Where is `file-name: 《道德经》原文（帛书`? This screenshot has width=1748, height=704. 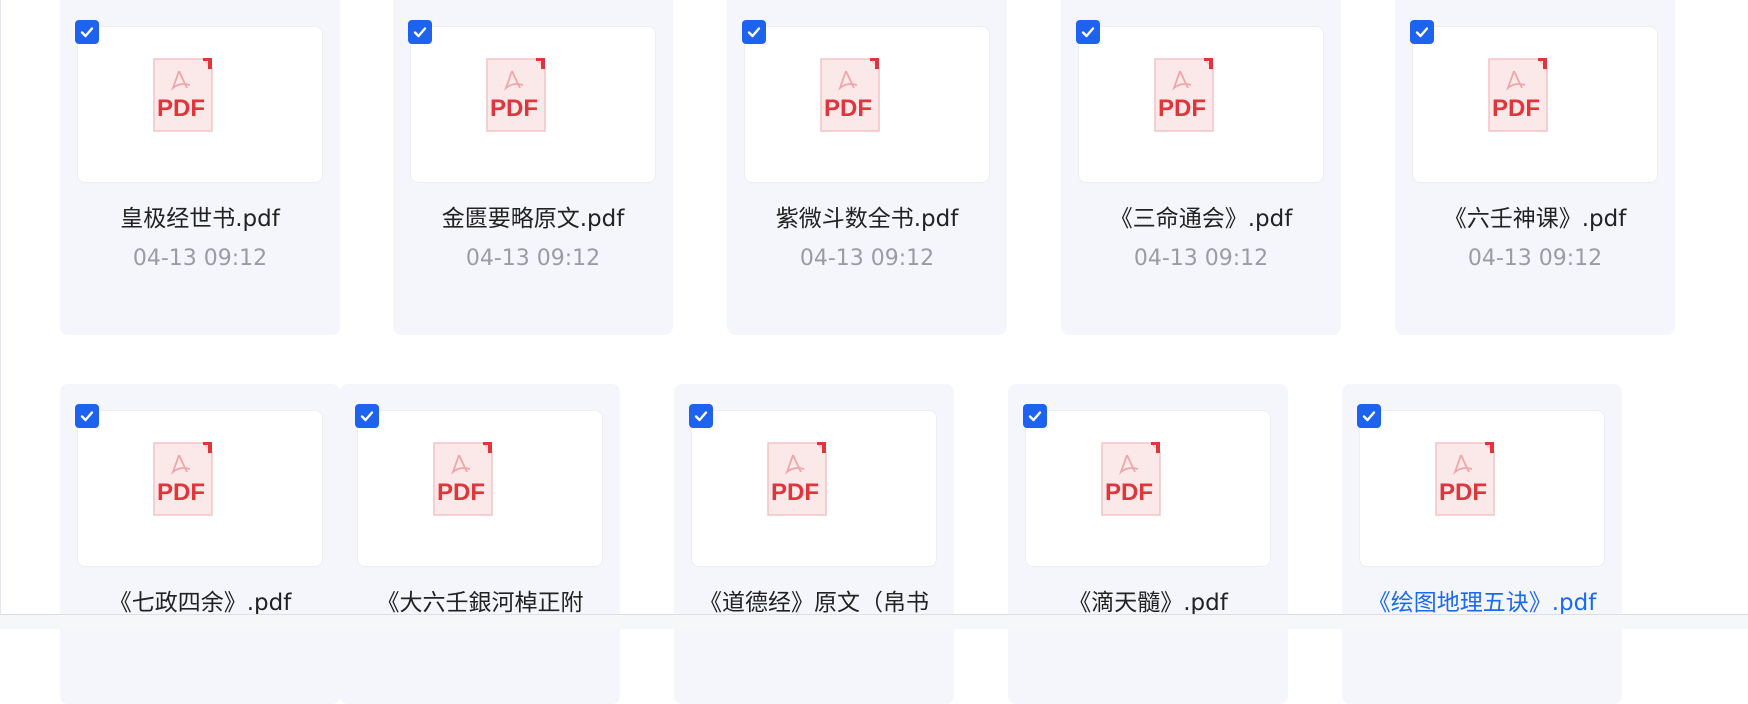 file-name: 《道德经》原文（帛书 is located at coordinates (814, 600).